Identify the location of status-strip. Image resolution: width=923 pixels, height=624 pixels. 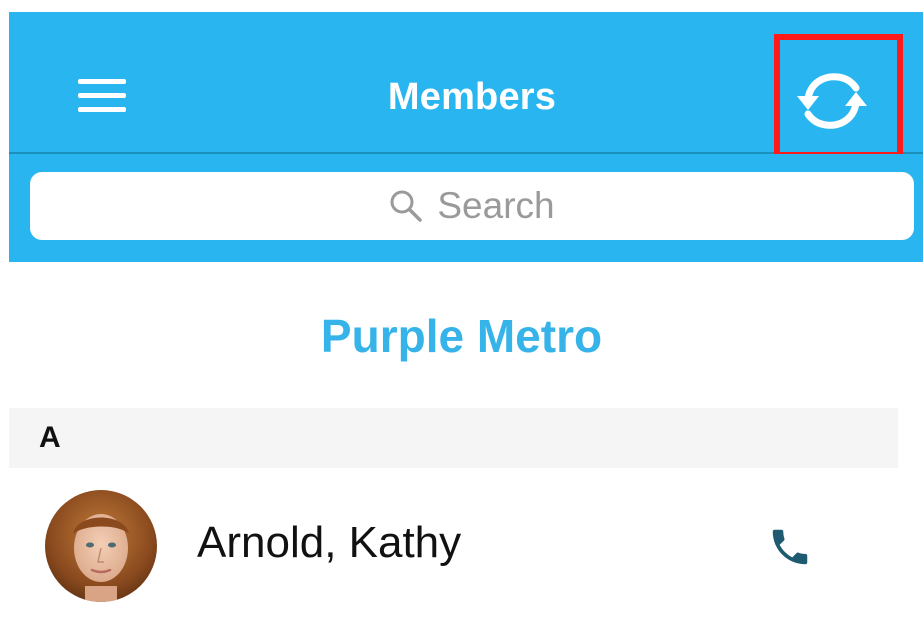
(461, 6).